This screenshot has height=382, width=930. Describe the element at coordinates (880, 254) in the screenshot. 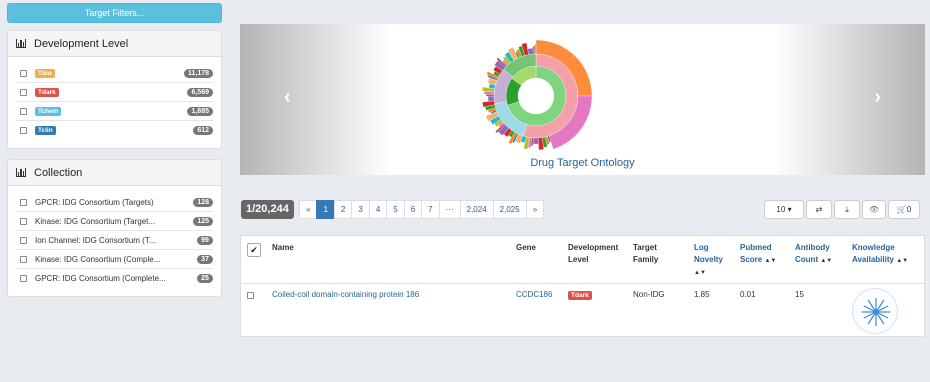

I see `col-header-knowledge: Knowledge Availability ▲▼` at that location.